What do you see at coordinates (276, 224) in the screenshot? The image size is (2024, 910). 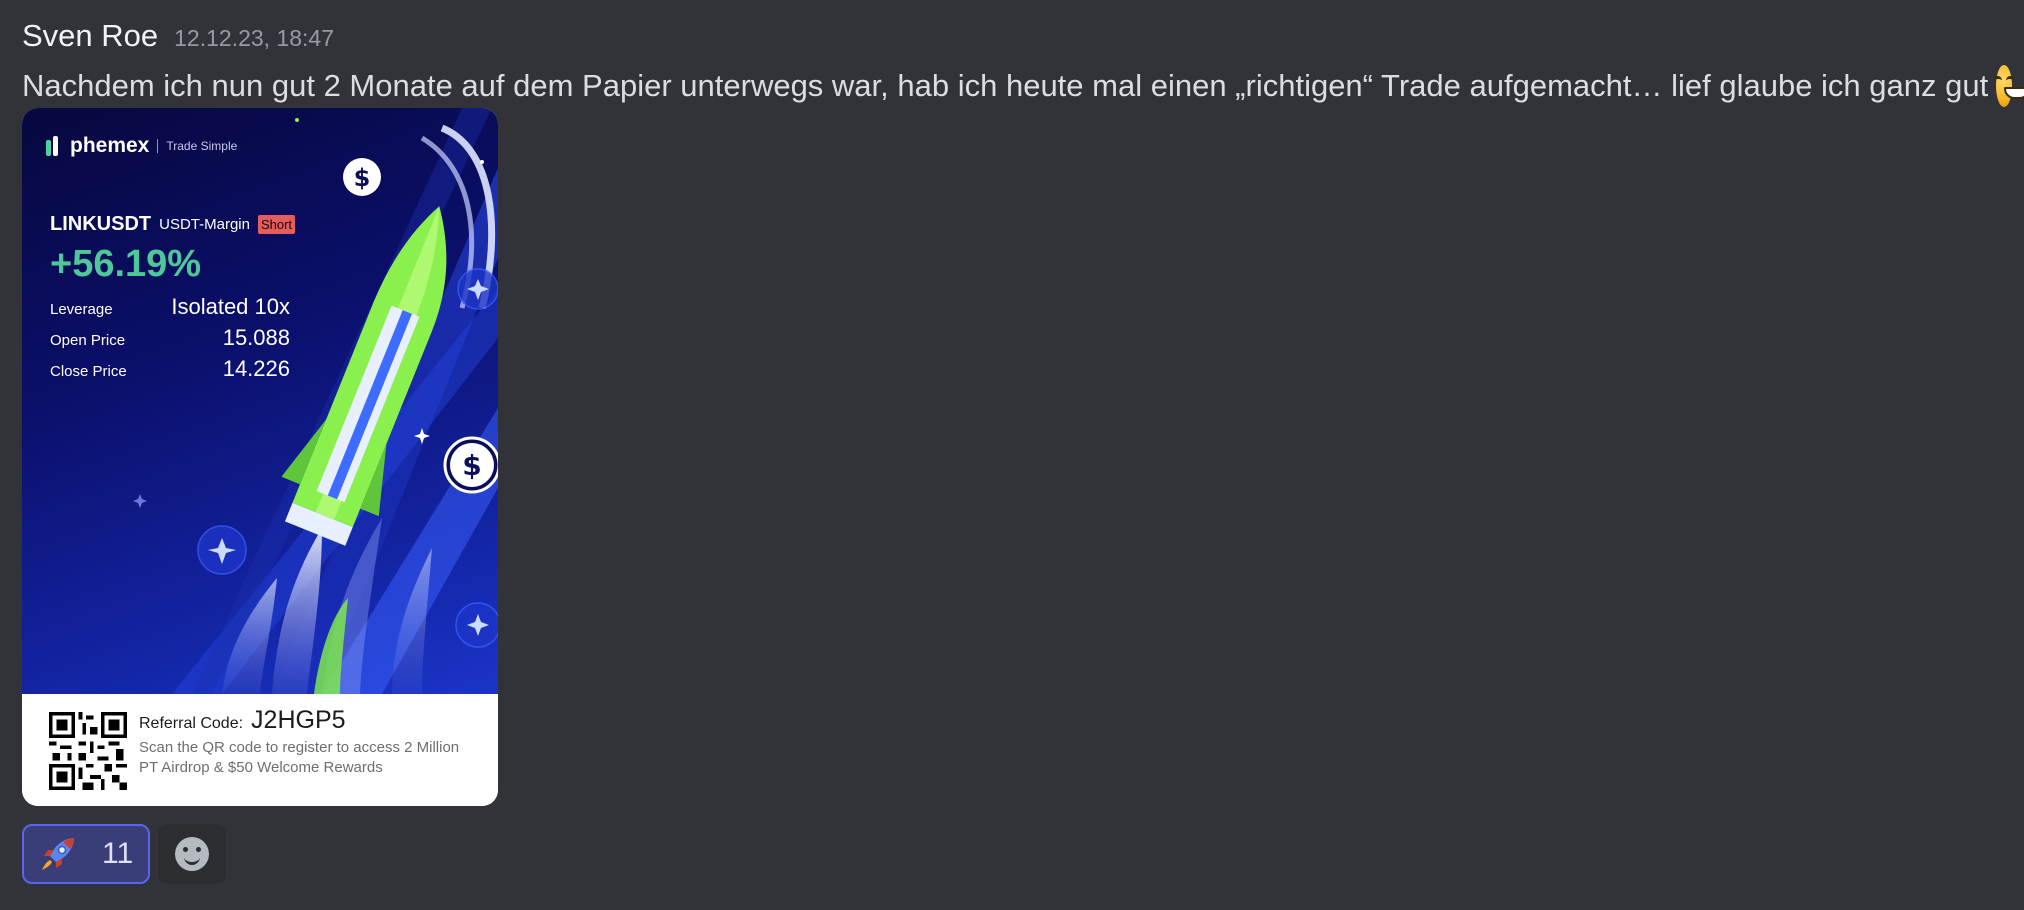 I see `side-badge: Short` at bounding box center [276, 224].